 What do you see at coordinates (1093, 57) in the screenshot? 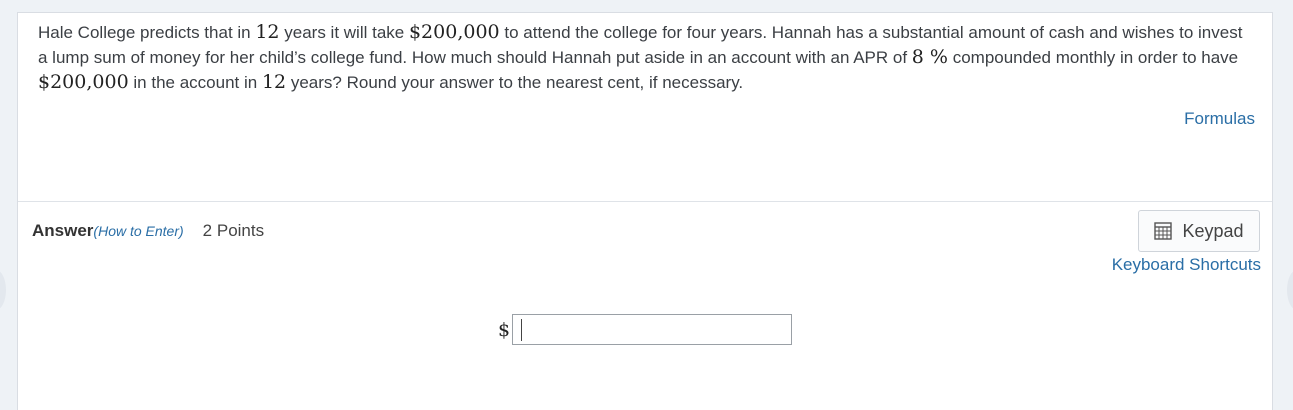
I see `question-segment: compounded monthly in order to have` at bounding box center [1093, 57].